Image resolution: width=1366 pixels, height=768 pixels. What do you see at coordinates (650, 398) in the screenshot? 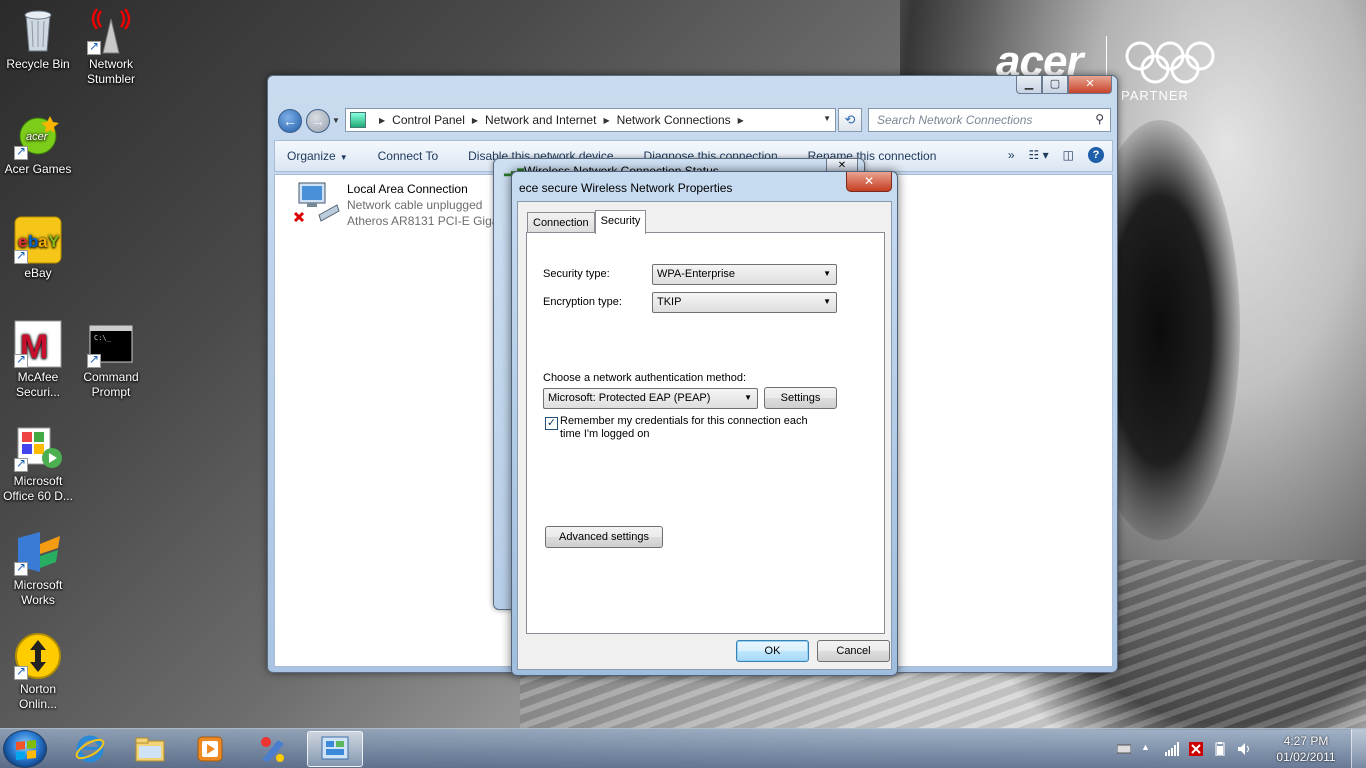
I see `auth-method-select: Microsoft: Protected EAP (PEAP) ▼` at bounding box center [650, 398].